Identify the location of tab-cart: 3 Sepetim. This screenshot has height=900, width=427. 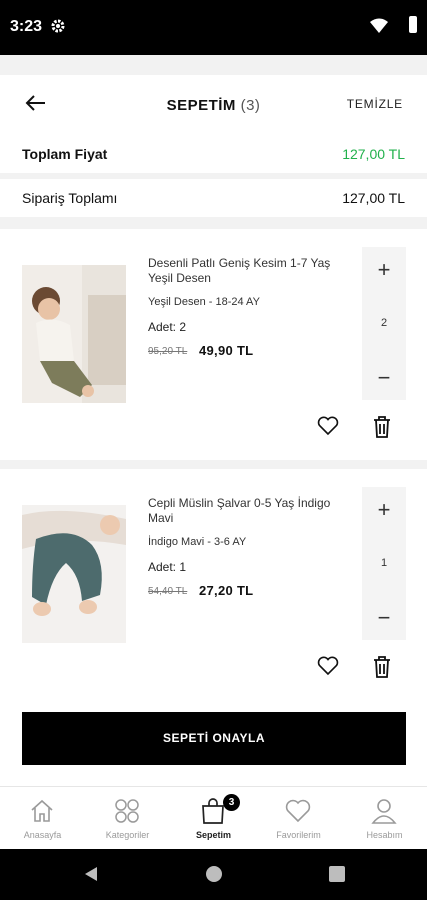
(213, 818).